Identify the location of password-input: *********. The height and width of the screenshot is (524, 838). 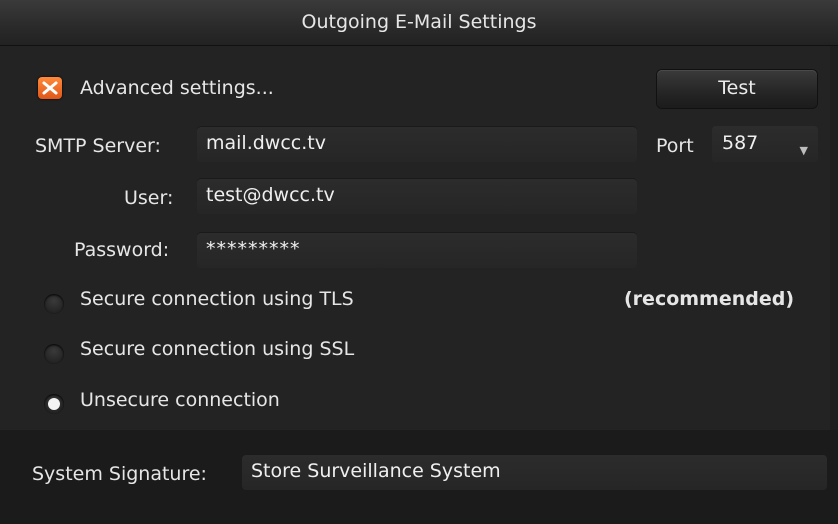
(417, 250).